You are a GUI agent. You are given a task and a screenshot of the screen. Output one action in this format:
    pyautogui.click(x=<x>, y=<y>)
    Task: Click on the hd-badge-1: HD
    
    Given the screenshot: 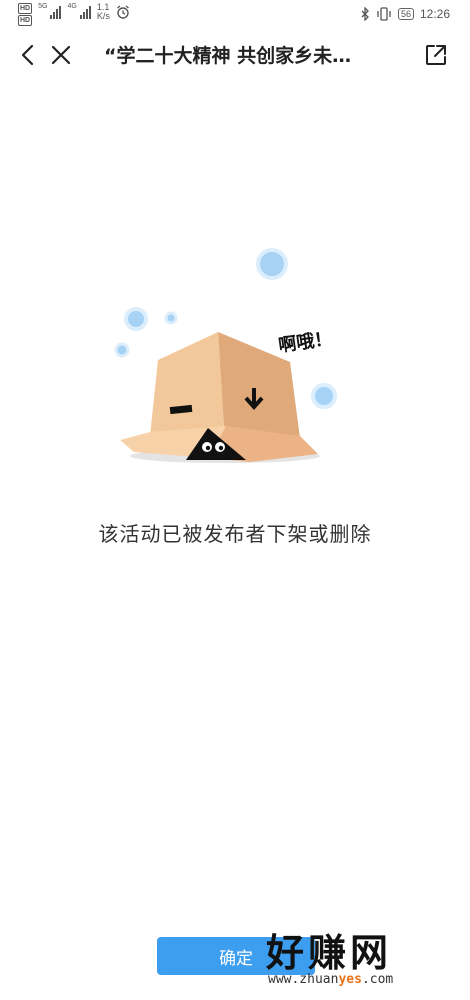 What is the action you would take?
    pyautogui.click(x=25, y=8)
    